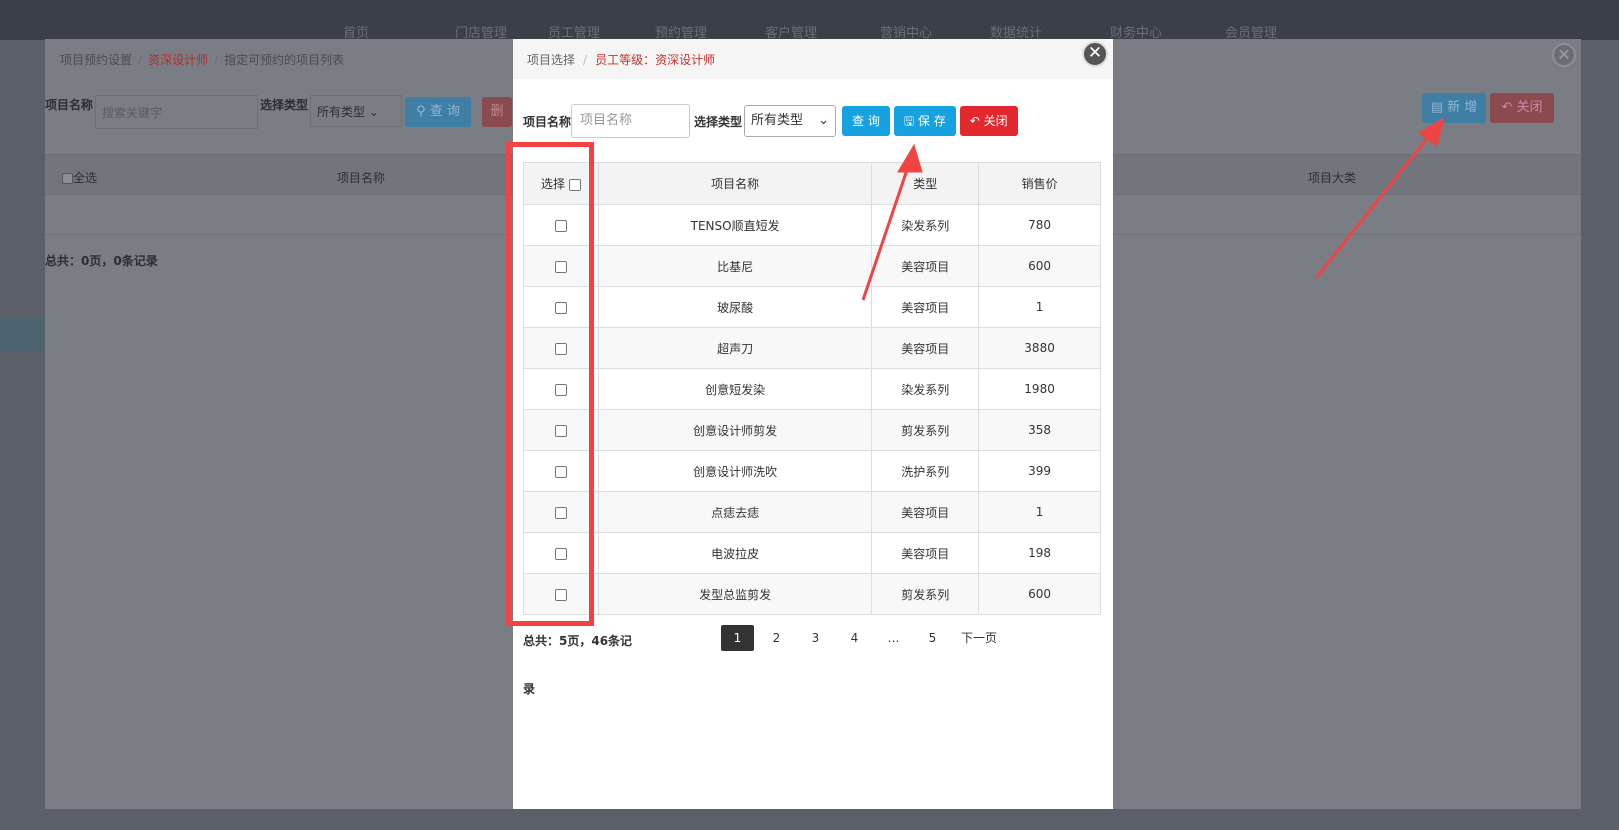  I want to click on page-4: 4, so click(854, 638).